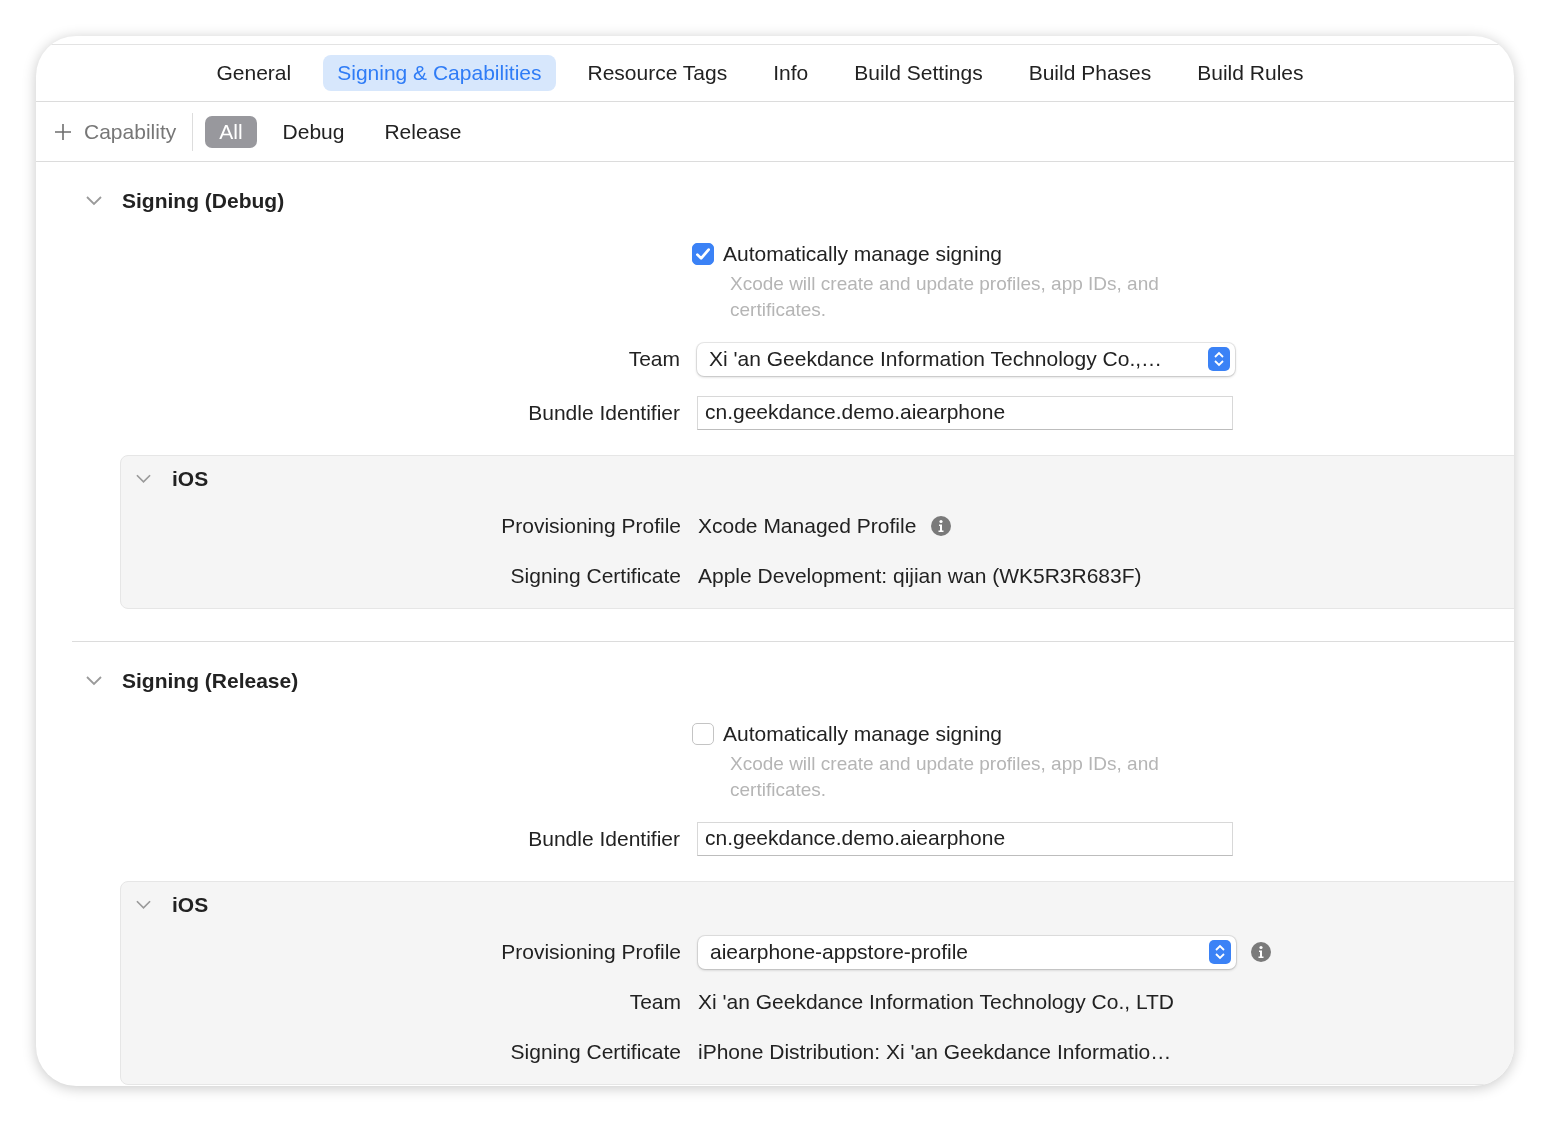 The image size is (1550, 1122). Describe the element at coordinates (936, 1002) in the screenshot. I see `field-value: Xi 'an Geekdance Information Technology Co., LTD` at that location.